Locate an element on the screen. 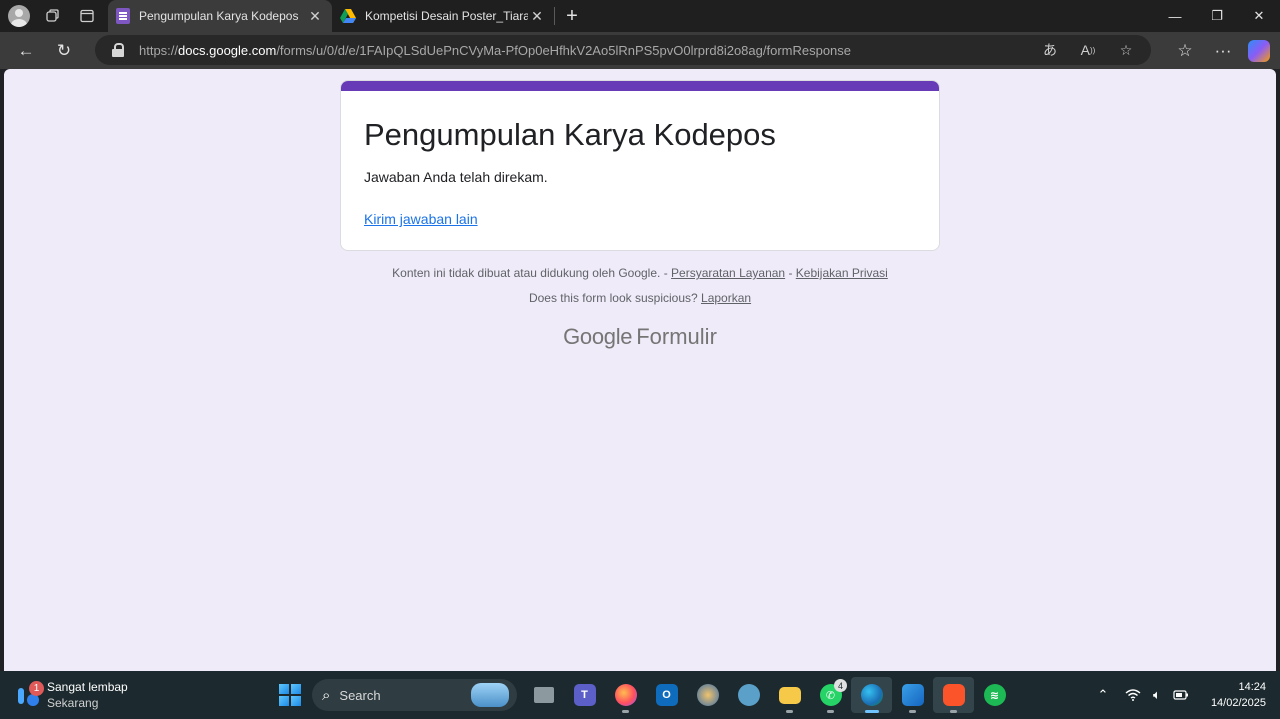 Image resolution: width=1280 pixels, height=719 pixels. translate-icon: あ is located at coordinates (1050, 50).